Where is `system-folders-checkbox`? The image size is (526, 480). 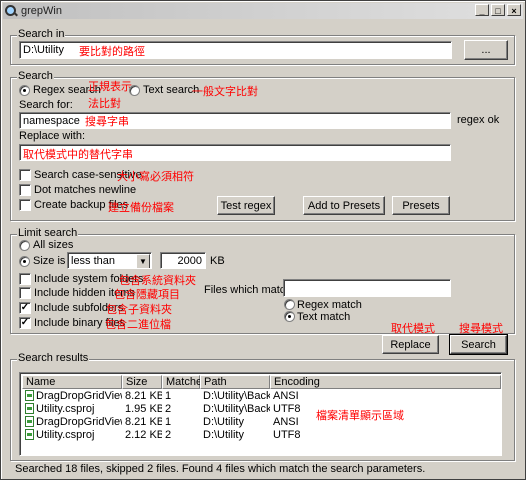 system-folders-checkbox is located at coordinates (25, 279).